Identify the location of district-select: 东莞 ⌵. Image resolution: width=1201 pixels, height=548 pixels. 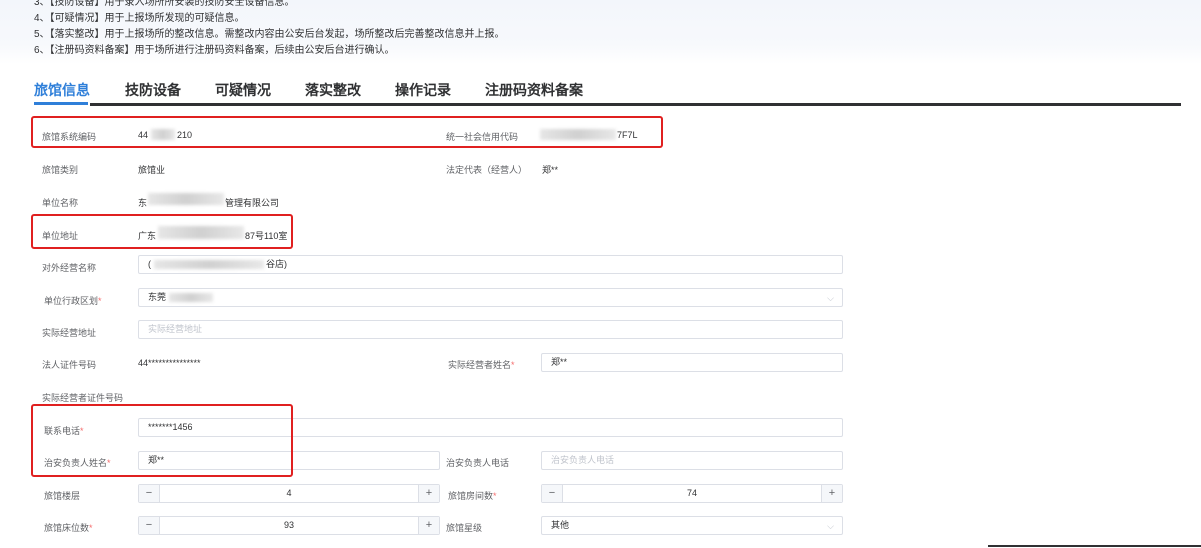
(490, 297).